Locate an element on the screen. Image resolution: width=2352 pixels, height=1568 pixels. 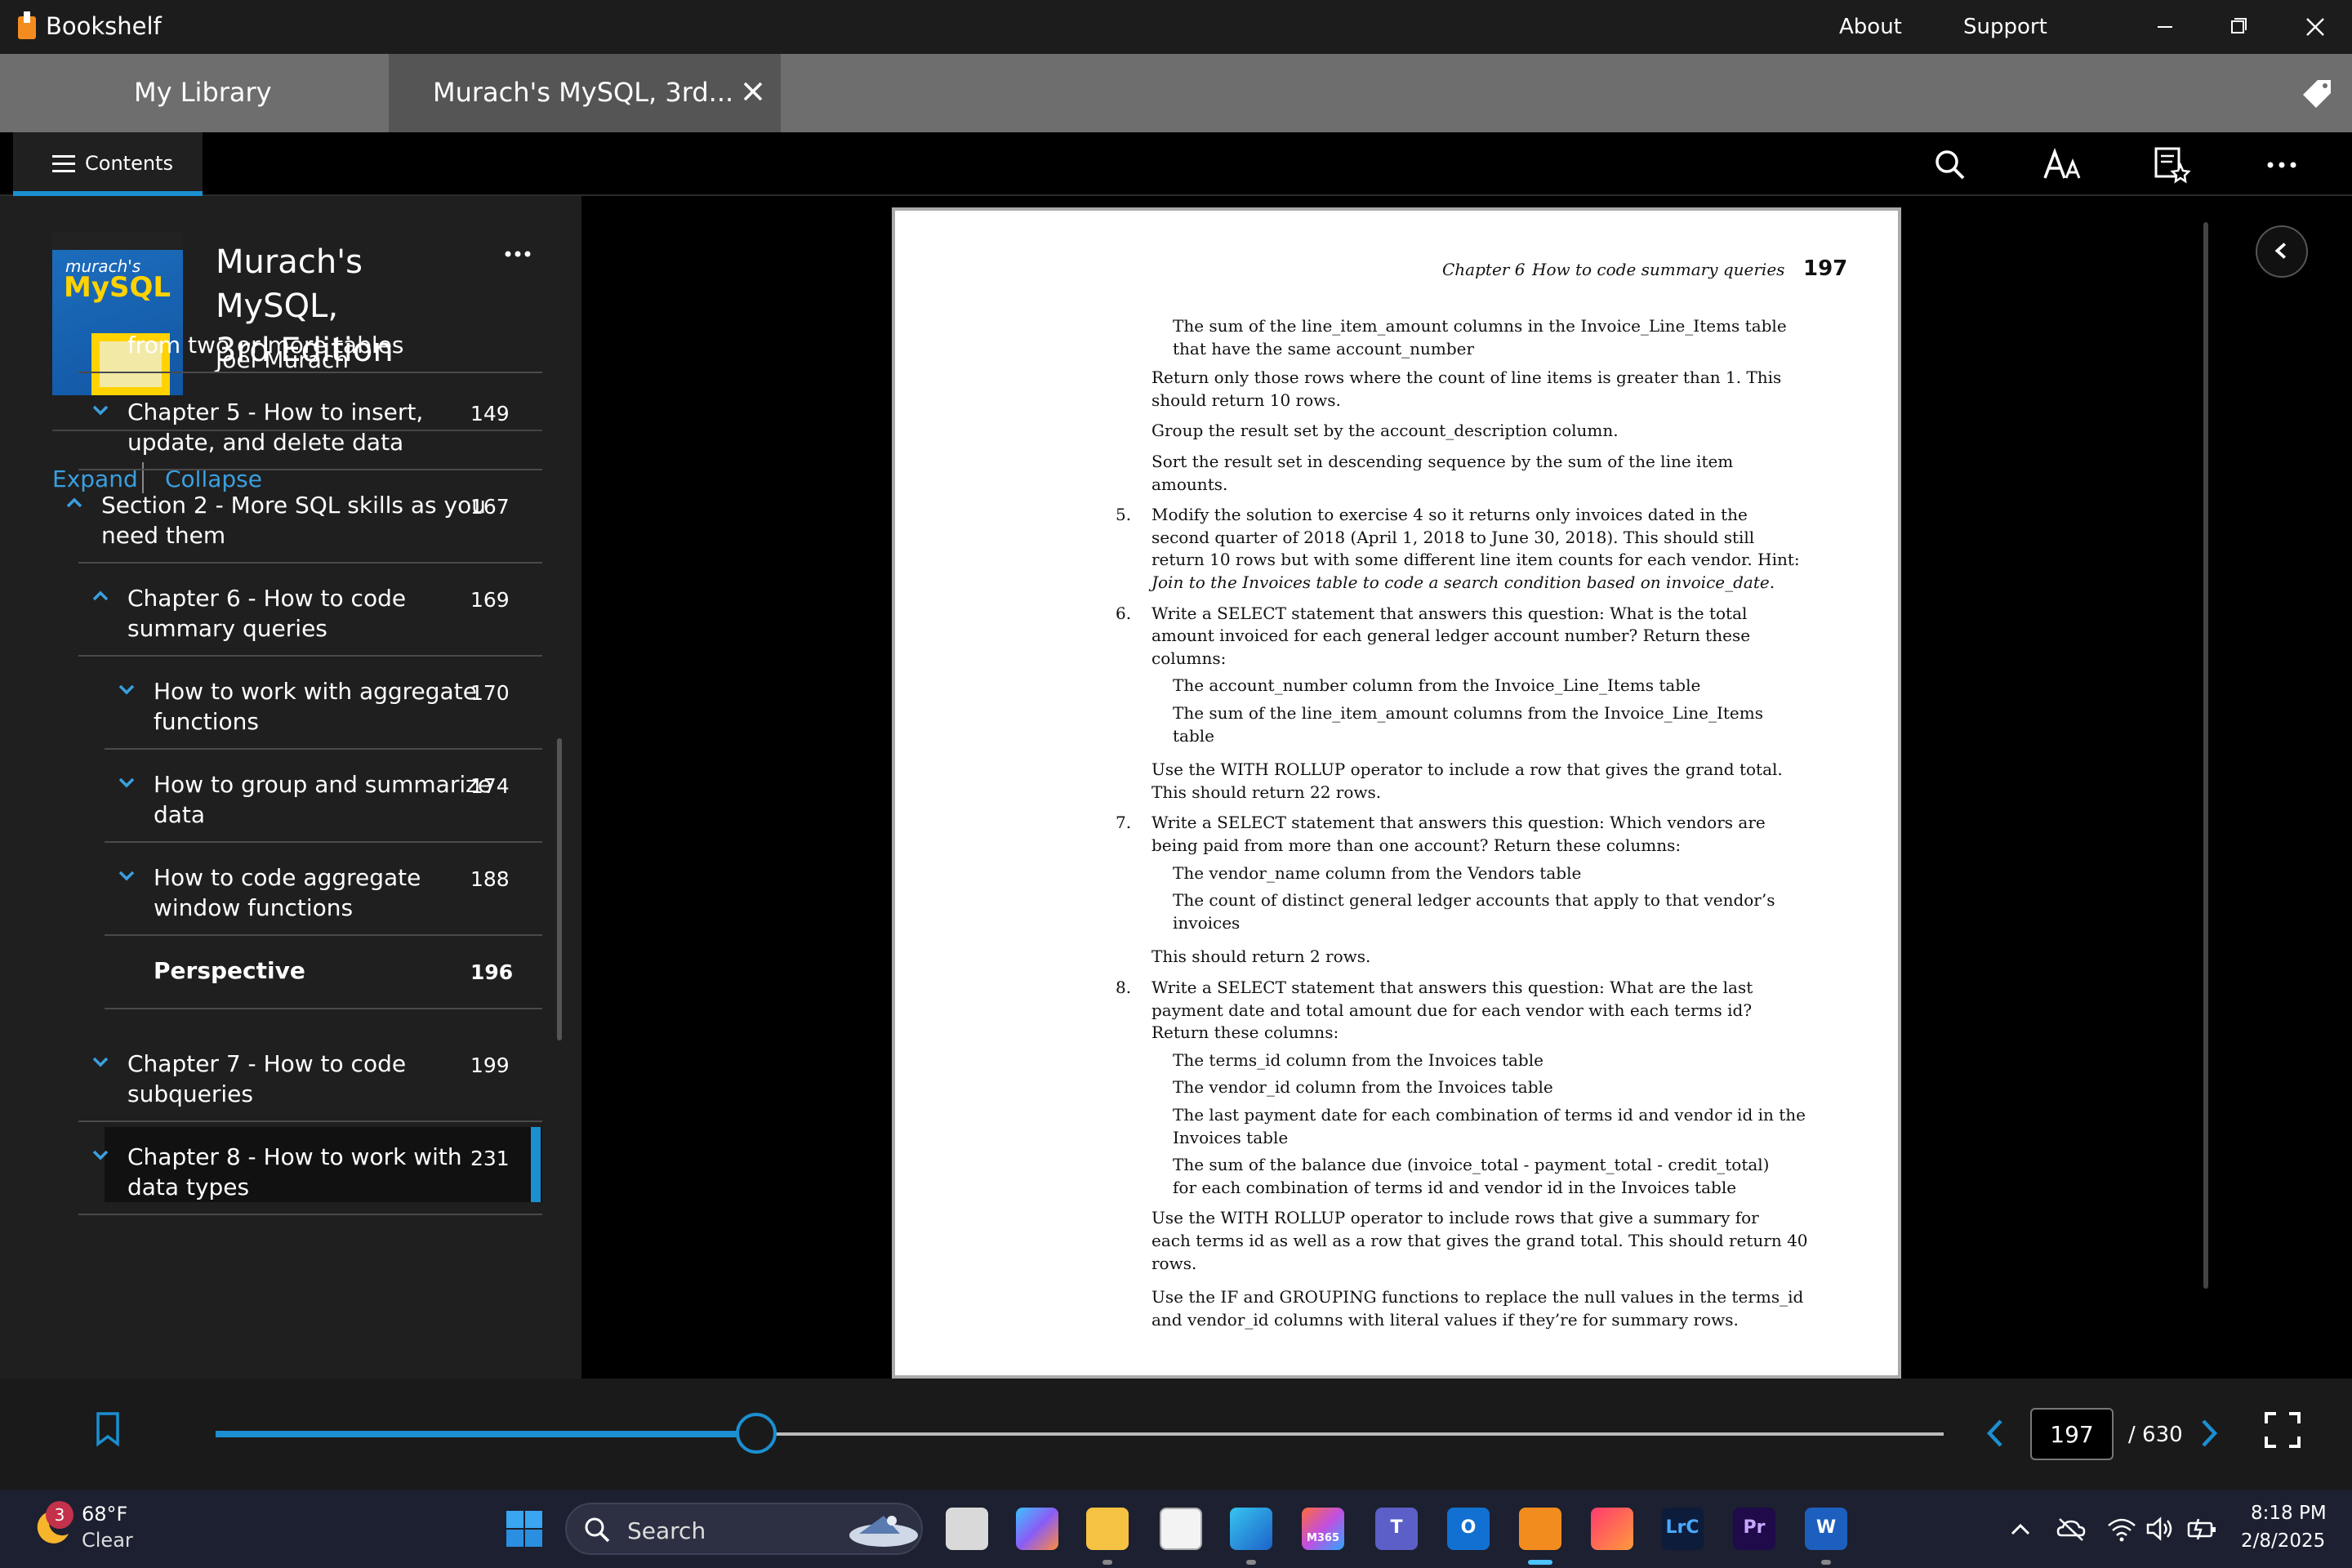
premiere-label: Pr is located at coordinates (1754, 1527).